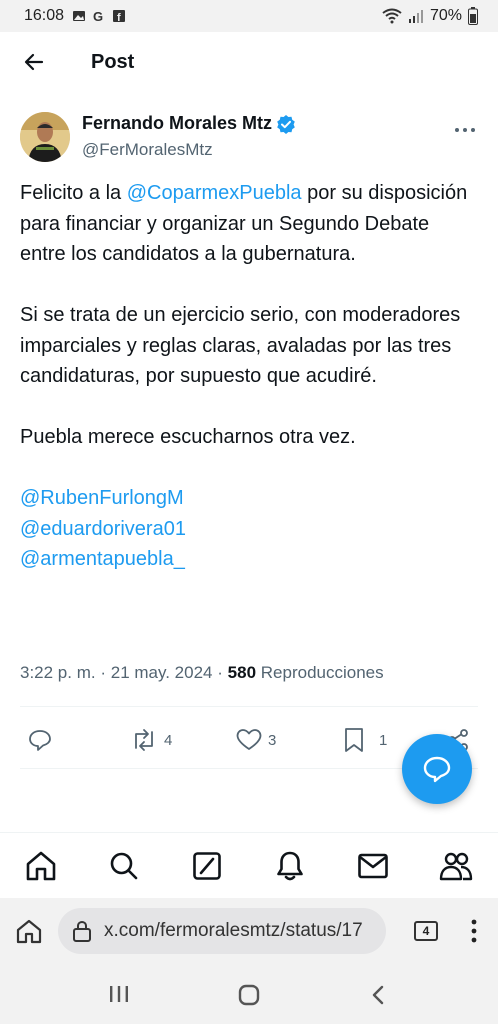 The width and height of the screenshot is (498, 1024). What do you see at coordinates (249, 739) in the screenshot?
I see `heart-icon` at bounding box center [249, 739].